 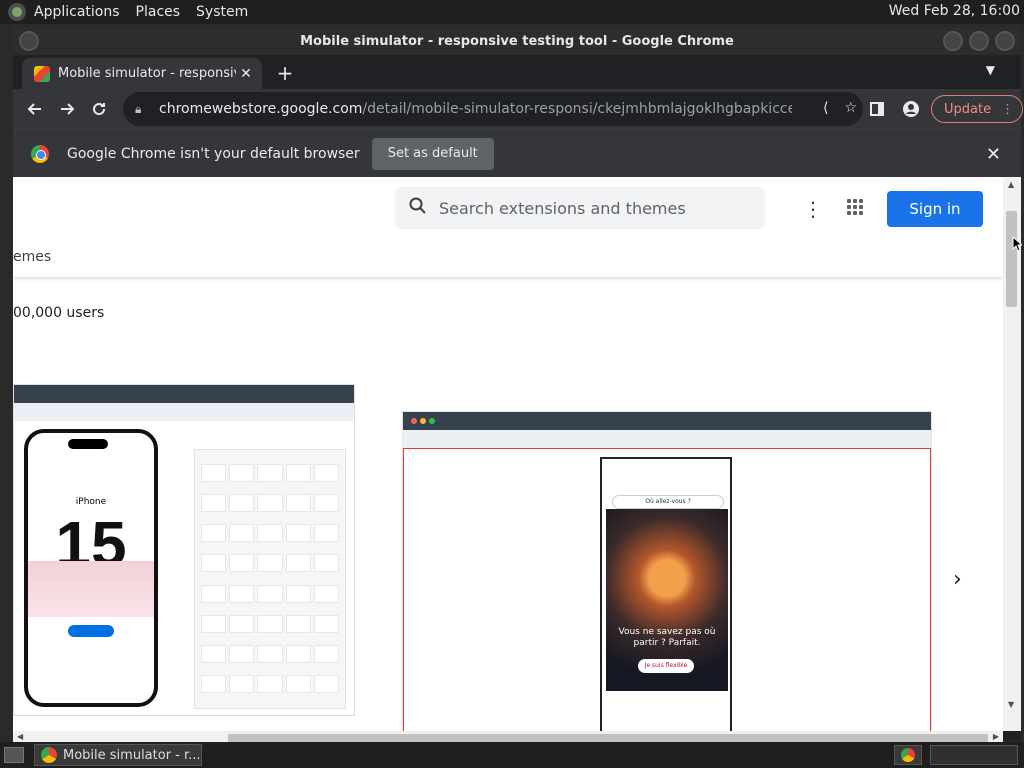 I want to click on share-icon: ⟨, so click(x=825, y=108).